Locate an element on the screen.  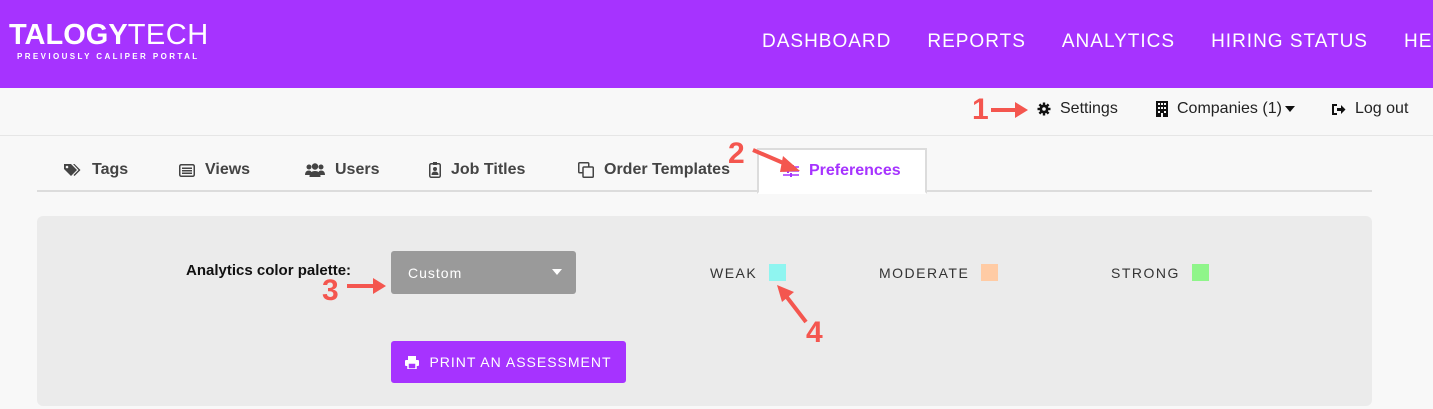
logout-link: Log out is located at coordinates (1369, 109).